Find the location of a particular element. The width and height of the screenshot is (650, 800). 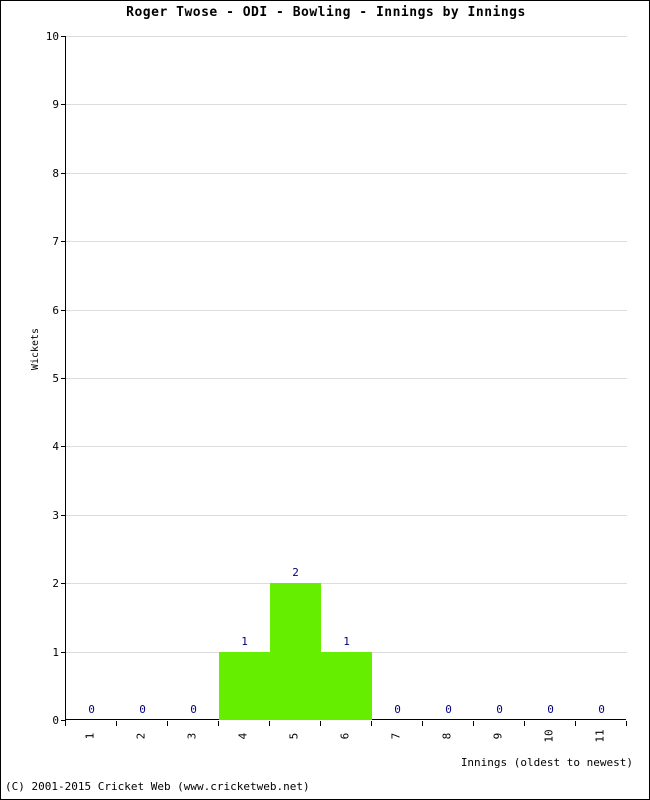

y-axis-tick-label: 8 is located at coordinates (55, 173).